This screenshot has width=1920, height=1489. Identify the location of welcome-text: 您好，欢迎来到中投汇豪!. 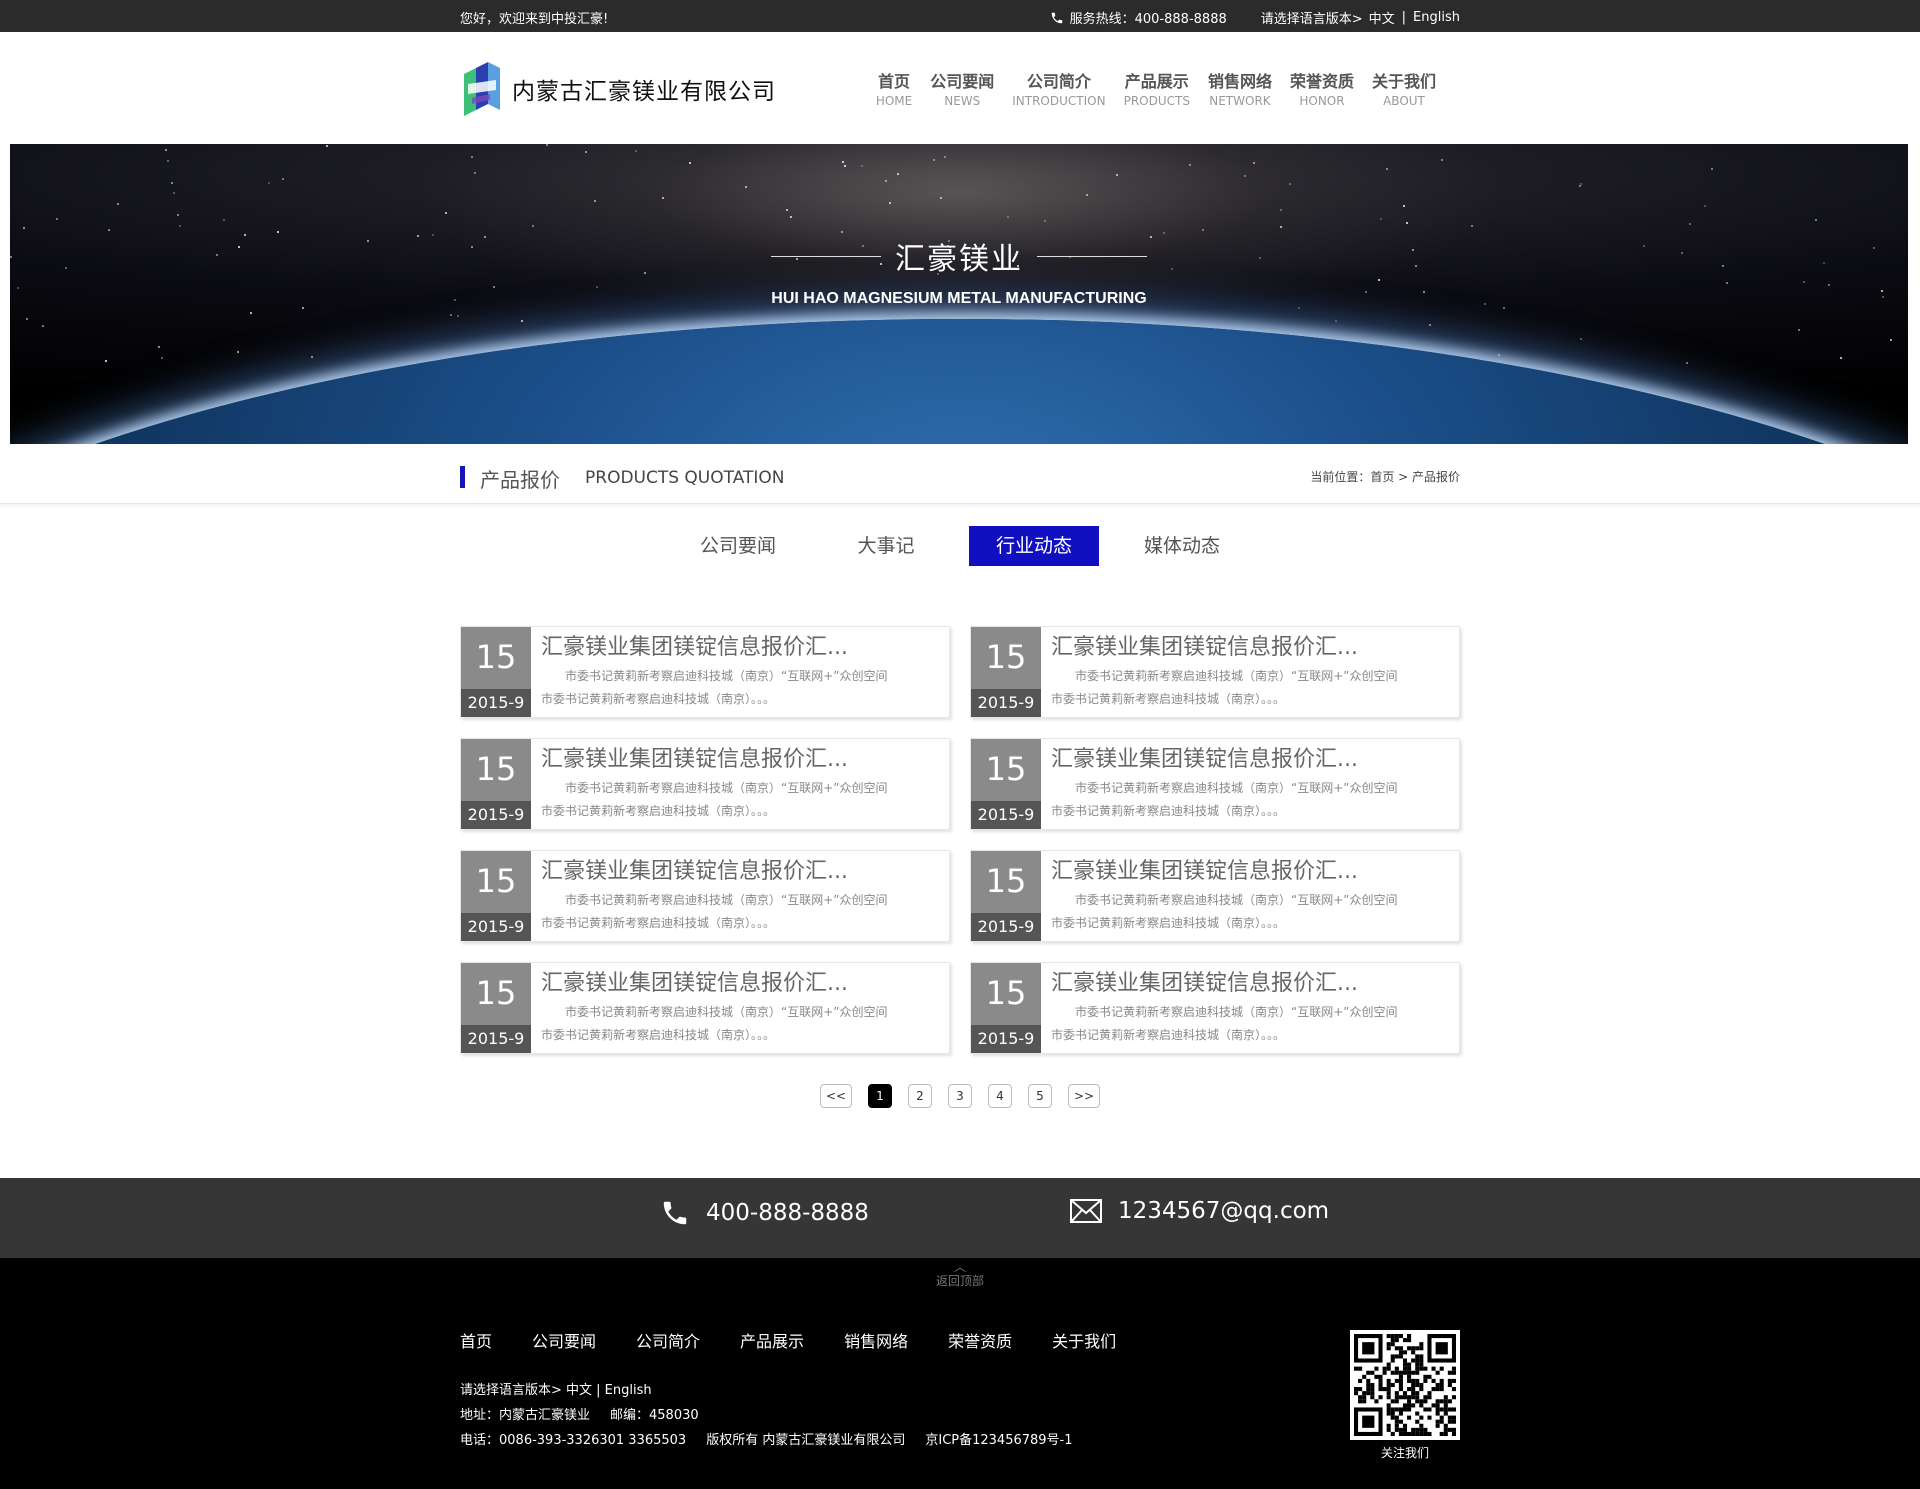
(534, 19).